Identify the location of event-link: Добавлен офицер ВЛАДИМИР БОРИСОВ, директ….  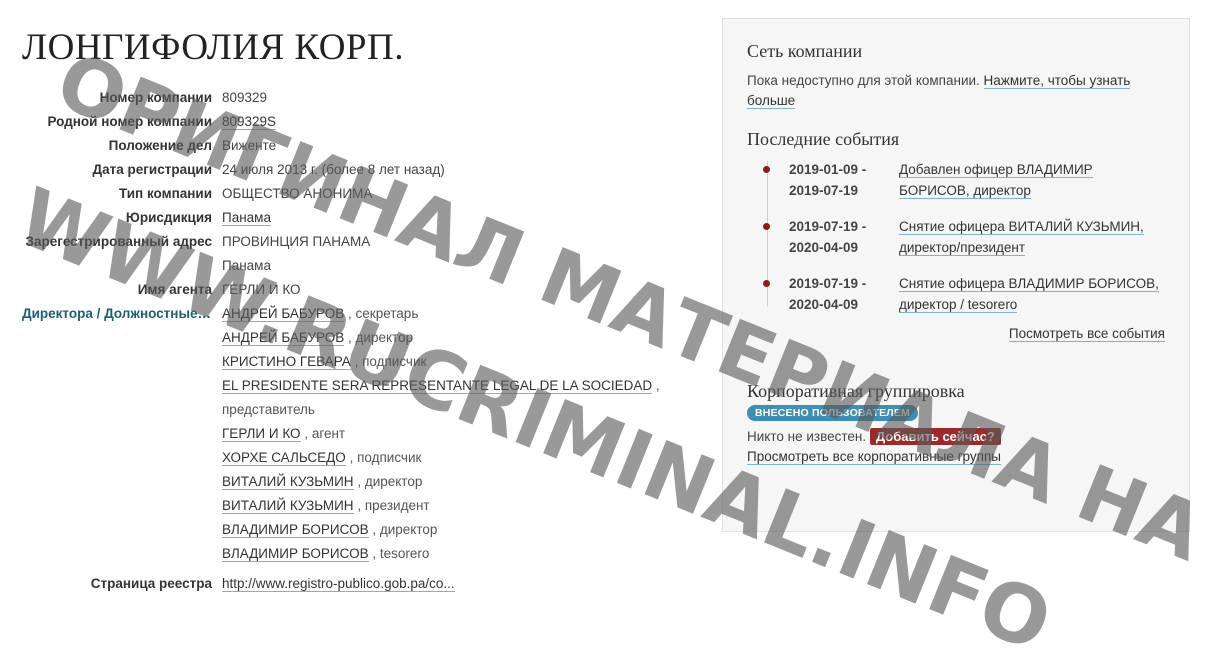
(996, 180).